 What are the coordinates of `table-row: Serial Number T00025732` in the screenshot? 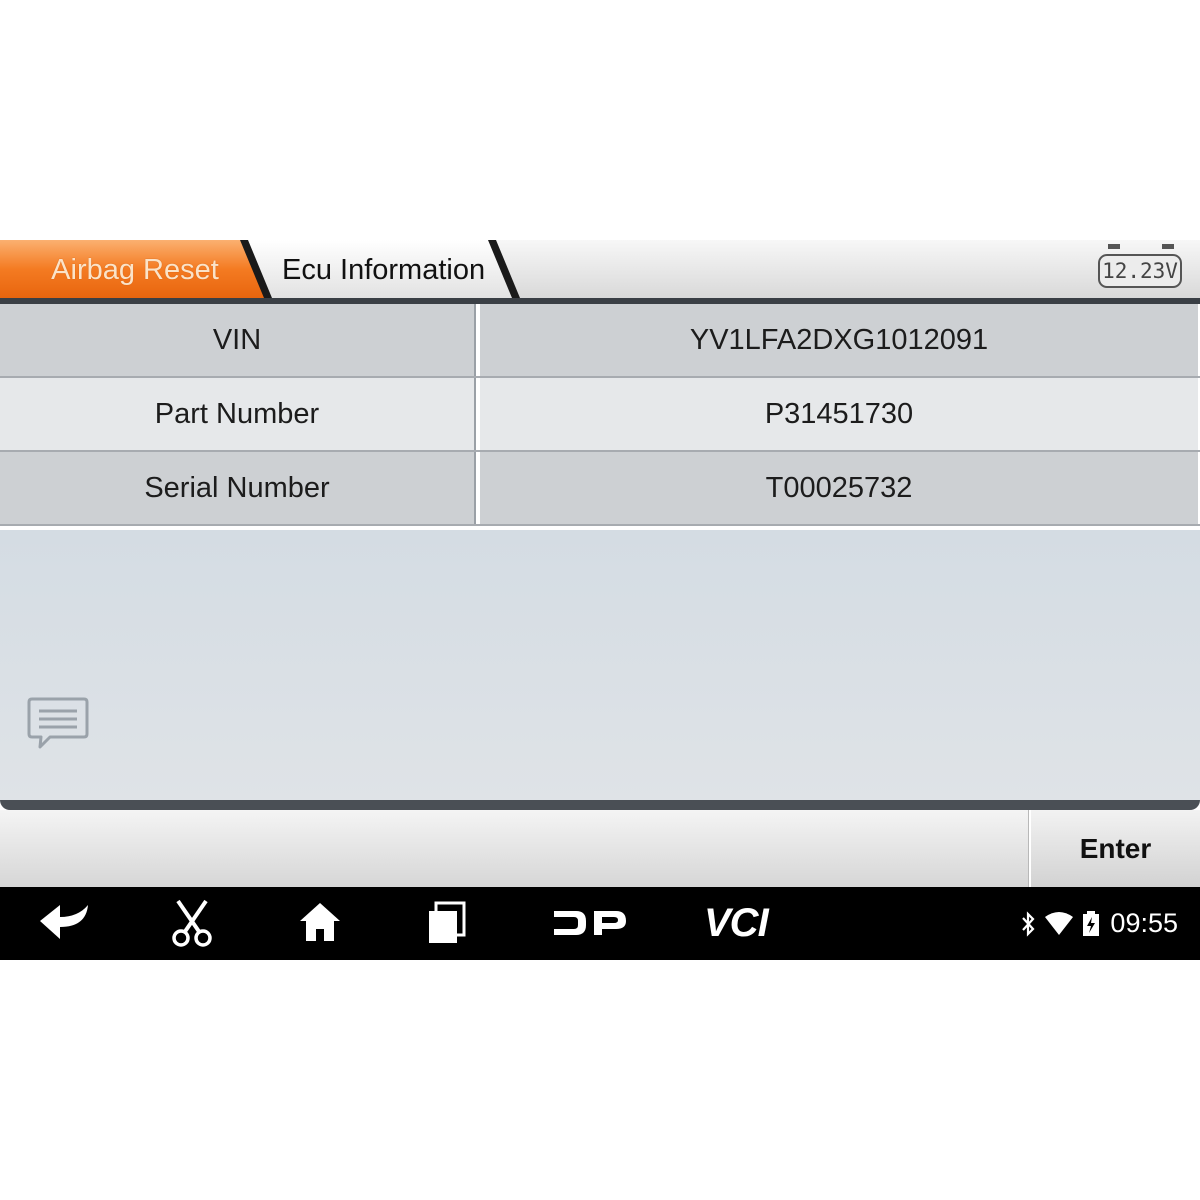 It's located at (600, 489).